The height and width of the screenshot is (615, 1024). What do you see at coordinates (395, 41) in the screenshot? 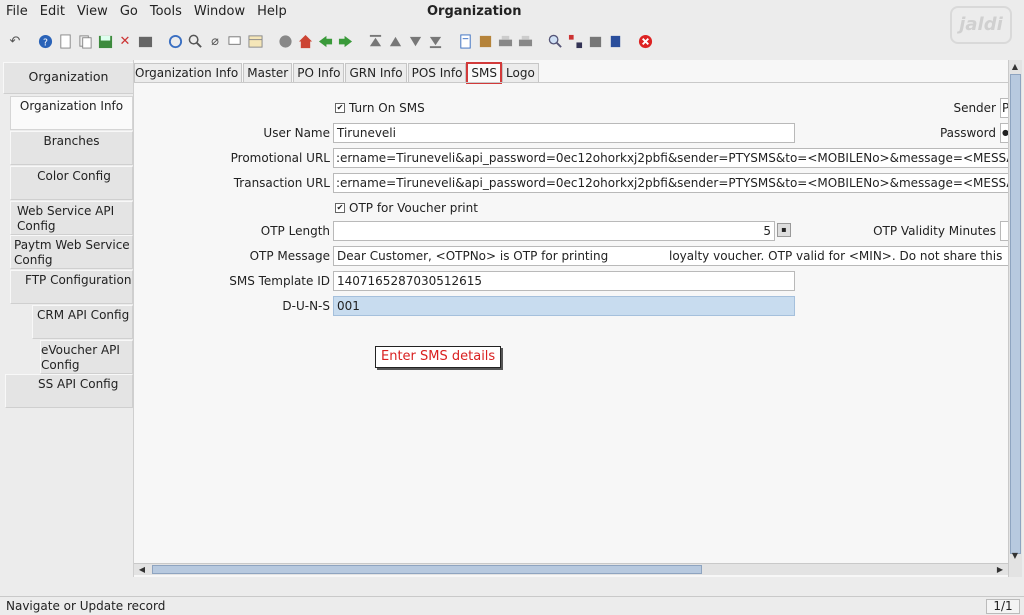
I see `prev-icon` at bounding box center [395, 41].